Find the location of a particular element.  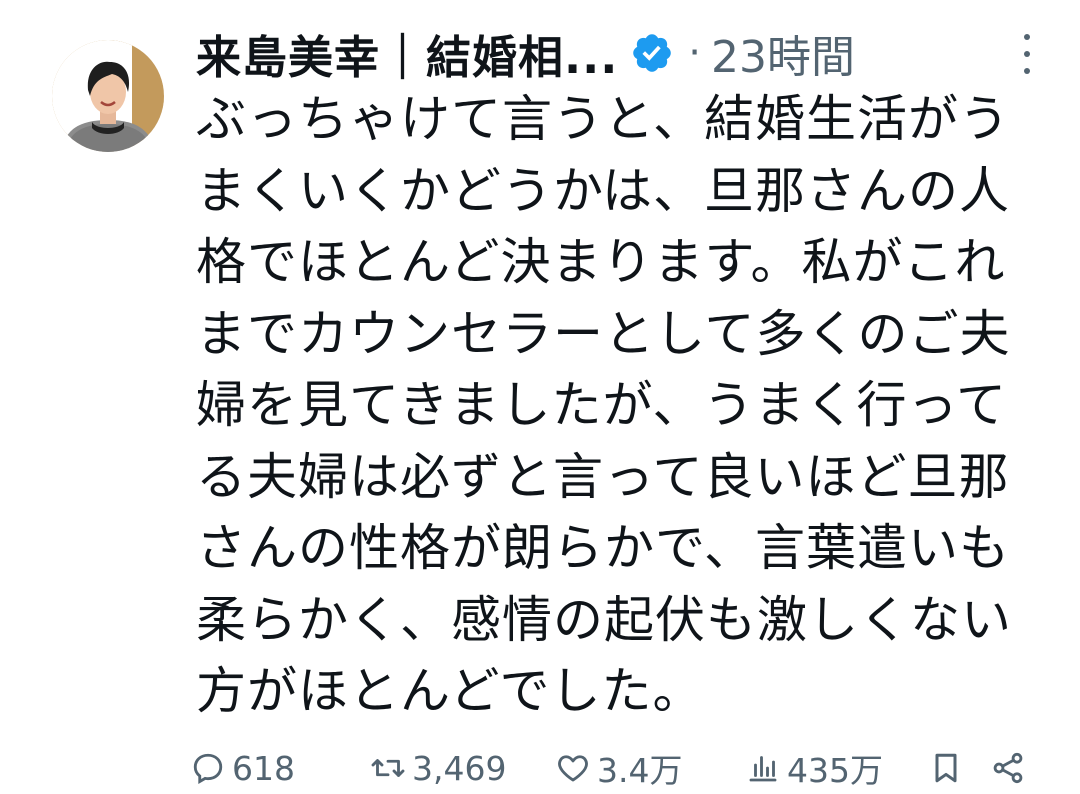

bookmark-icon is located at coordinates (946, 768).